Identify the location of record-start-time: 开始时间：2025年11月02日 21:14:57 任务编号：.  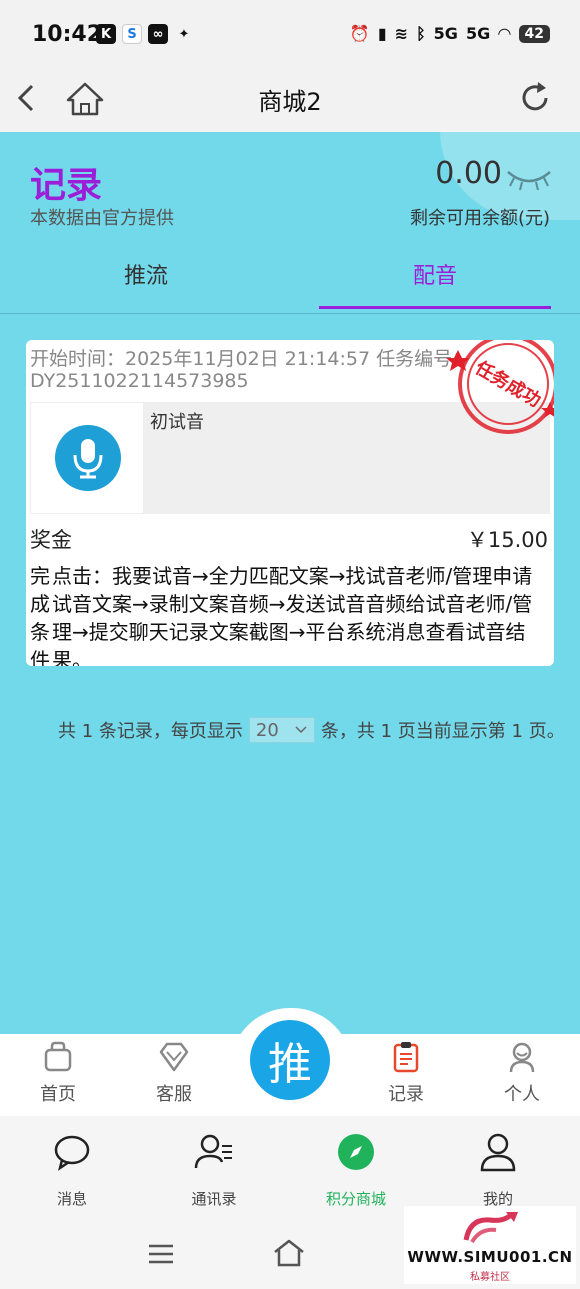
(251, 359).